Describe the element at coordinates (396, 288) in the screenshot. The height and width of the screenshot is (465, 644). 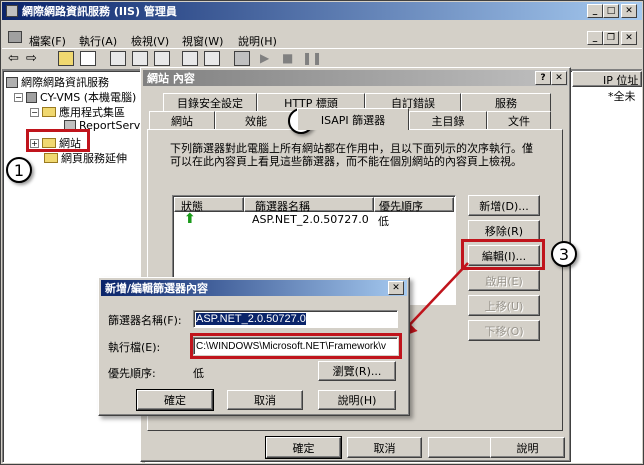
I see `edit-dialog-close-button: ✕` at that location.